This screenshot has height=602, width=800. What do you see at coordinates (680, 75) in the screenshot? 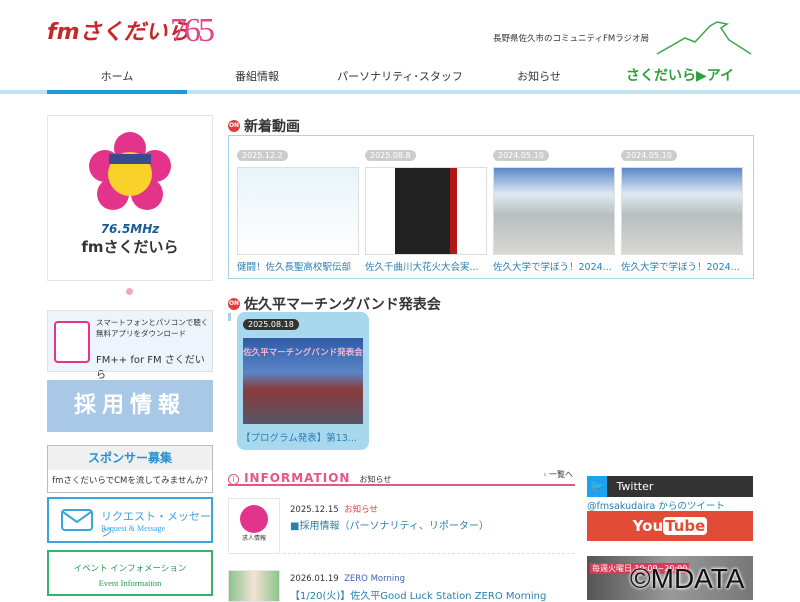
I see `nav-sakudaira-eye: さくだいら▶アイ` at bounding box center [680, 75].